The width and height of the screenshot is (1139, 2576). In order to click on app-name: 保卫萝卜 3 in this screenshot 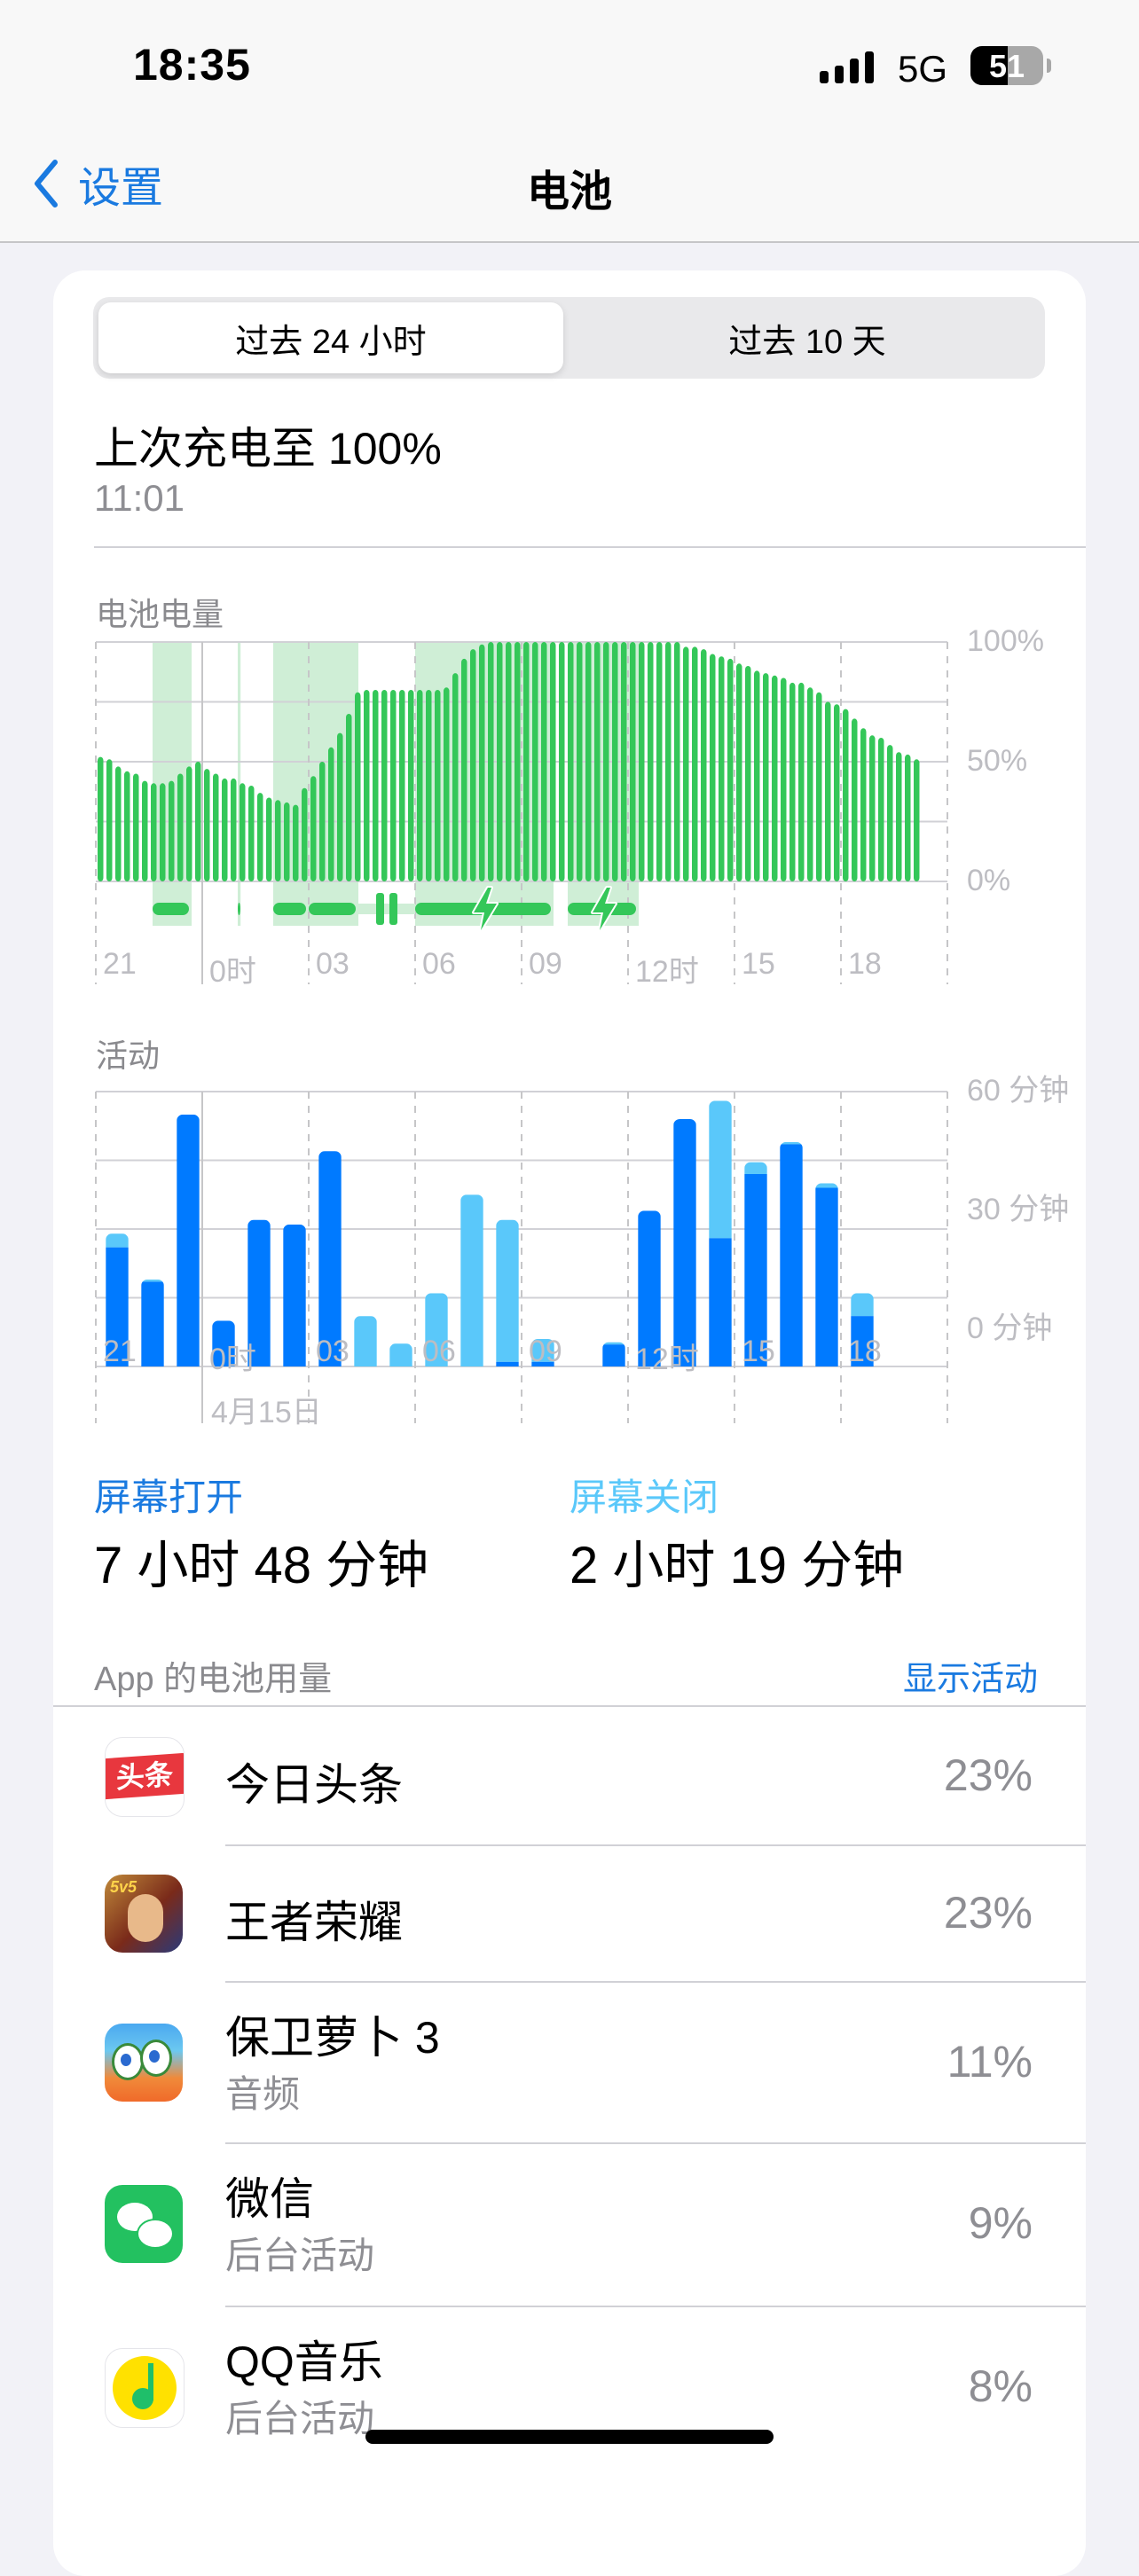, I will do `click(332, 2038)`.